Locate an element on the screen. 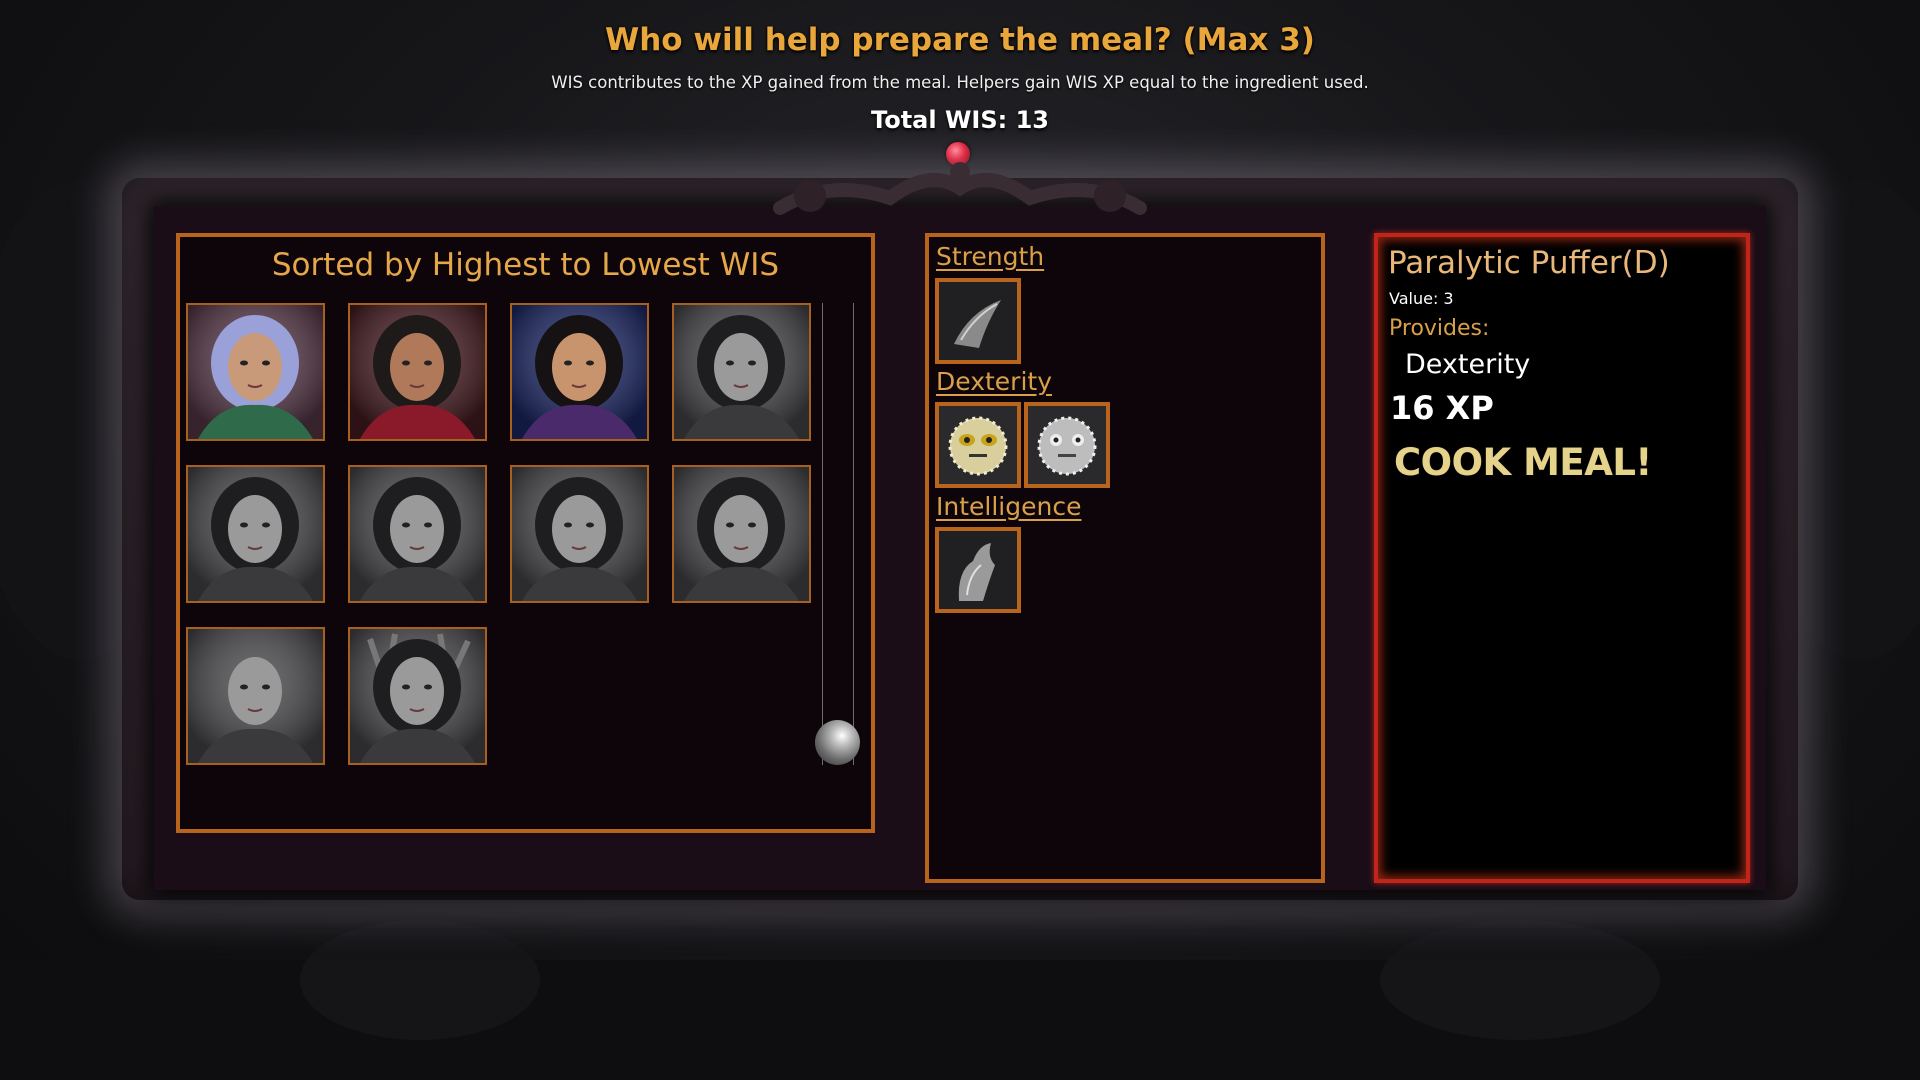 Image resolution: width=1920 pixels, height=1080 pixels. claw-icon is located at coordinates (978, 321).